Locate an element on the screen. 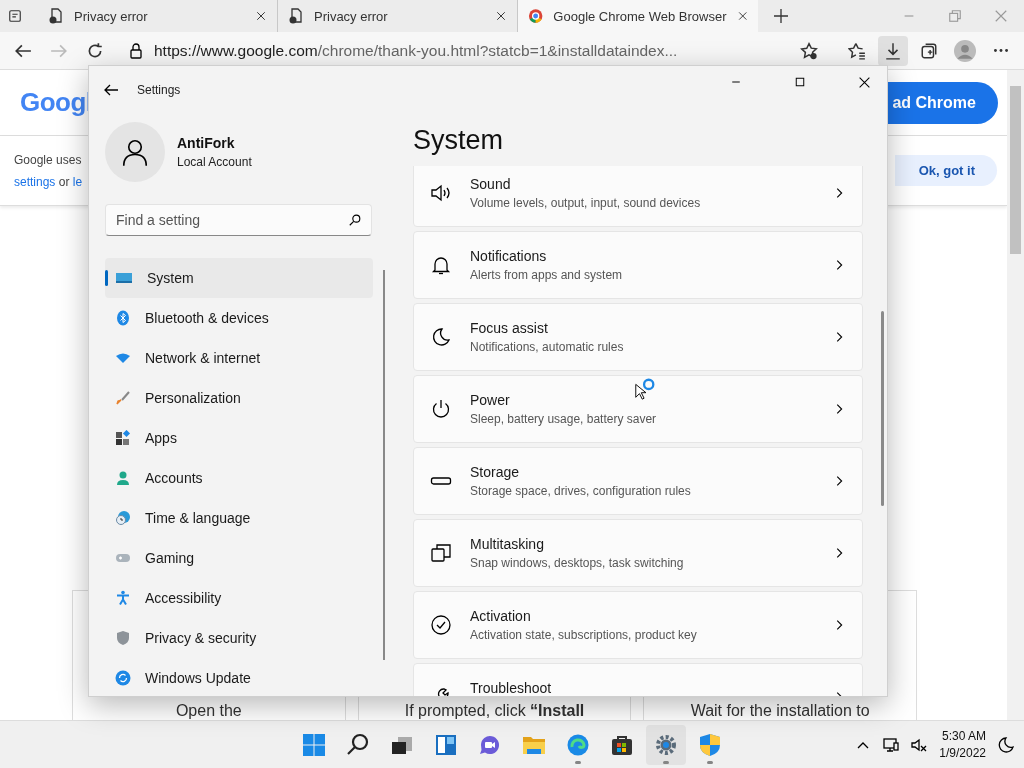  setting-card: Troubleshoot is located at coordinates (638, 679).